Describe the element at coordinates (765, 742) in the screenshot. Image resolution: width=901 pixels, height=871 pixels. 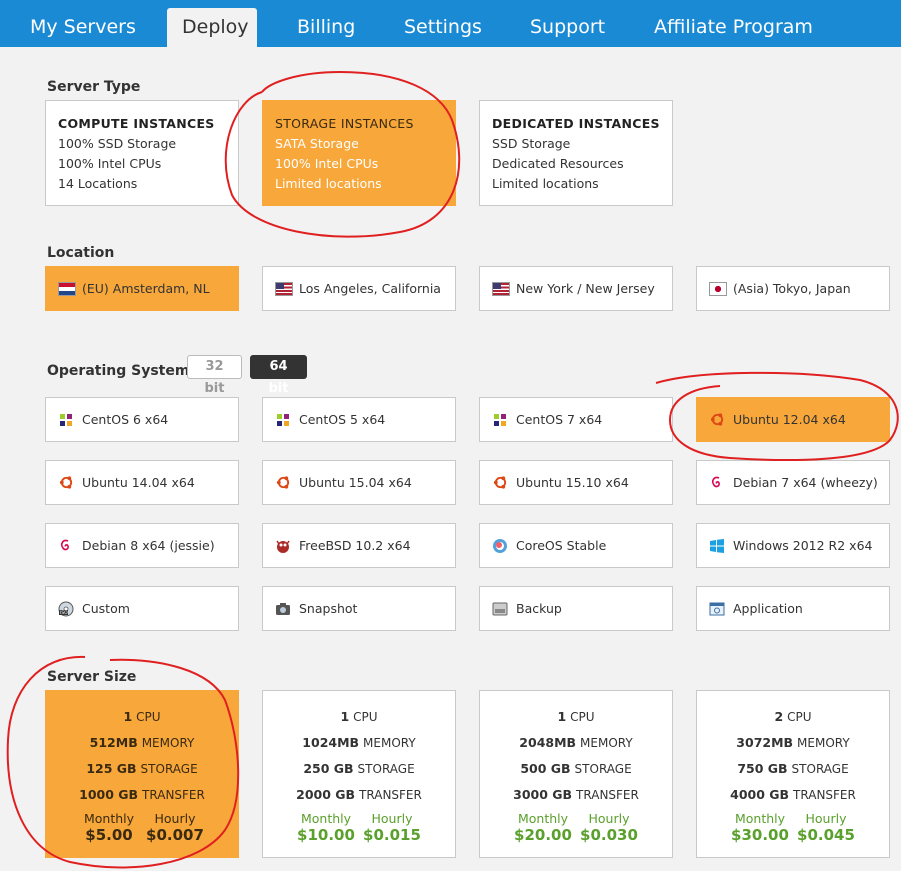
I see `plan-memory: 3072MB` at that location.